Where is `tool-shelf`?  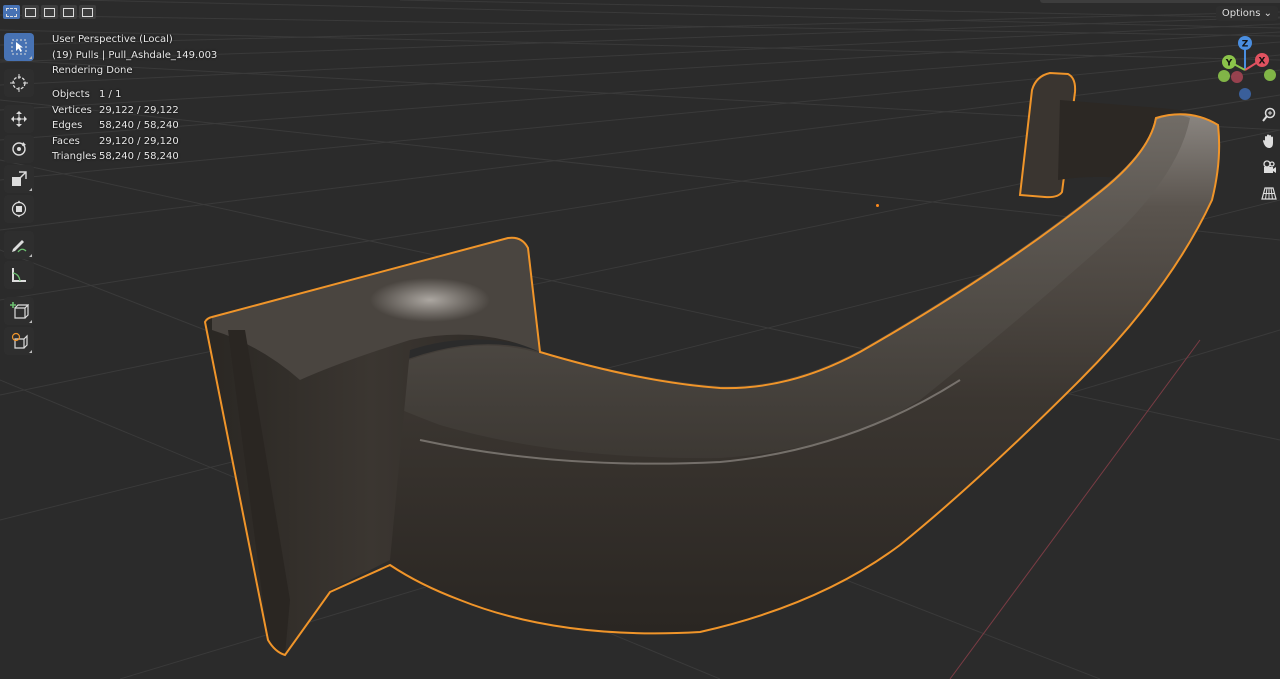 tool-shelf is located at coordinates (20, 195).